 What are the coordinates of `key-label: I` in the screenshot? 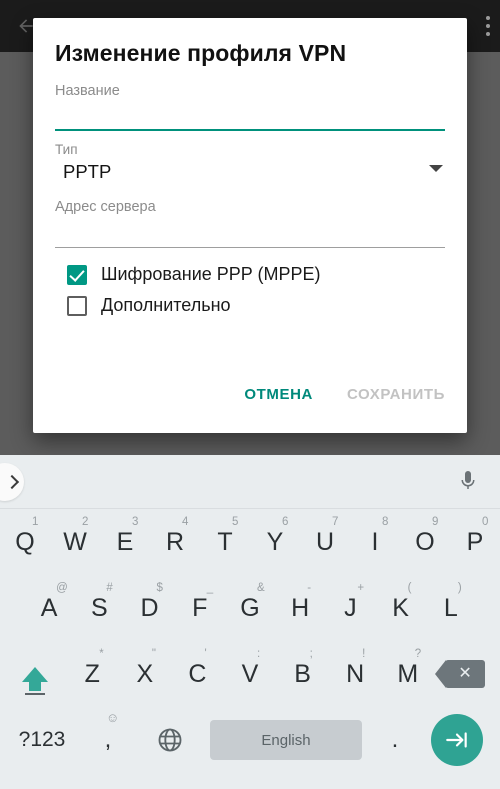 It's located at (375, 541).